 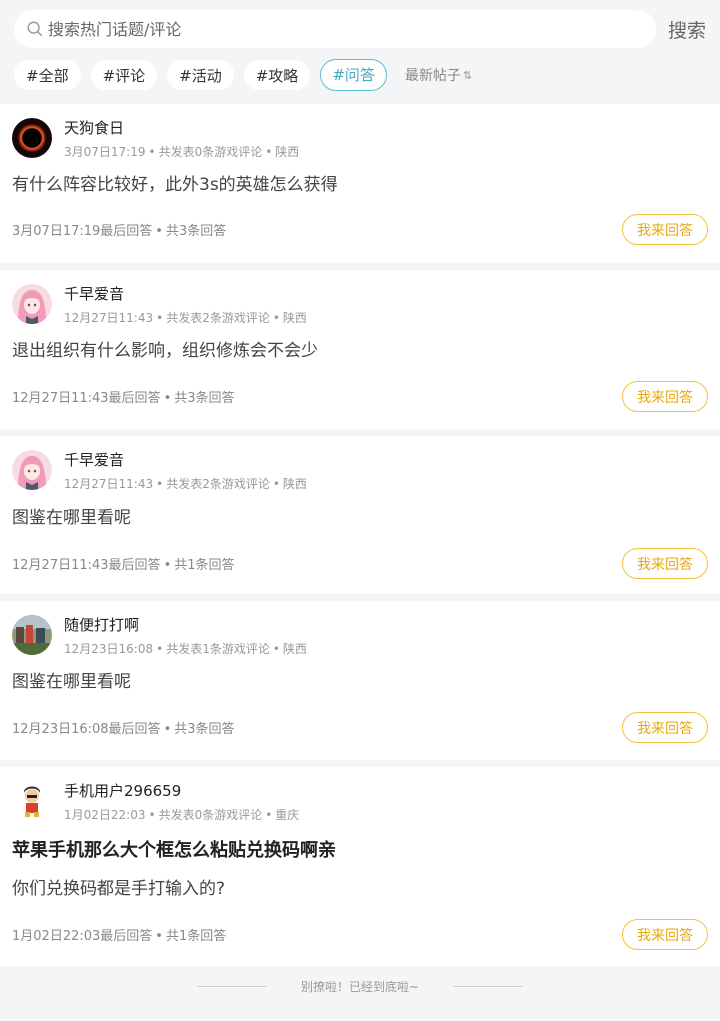 I want to click on sort-dropdown: 最新帖子 ⇅, so click(x=438, y=75).